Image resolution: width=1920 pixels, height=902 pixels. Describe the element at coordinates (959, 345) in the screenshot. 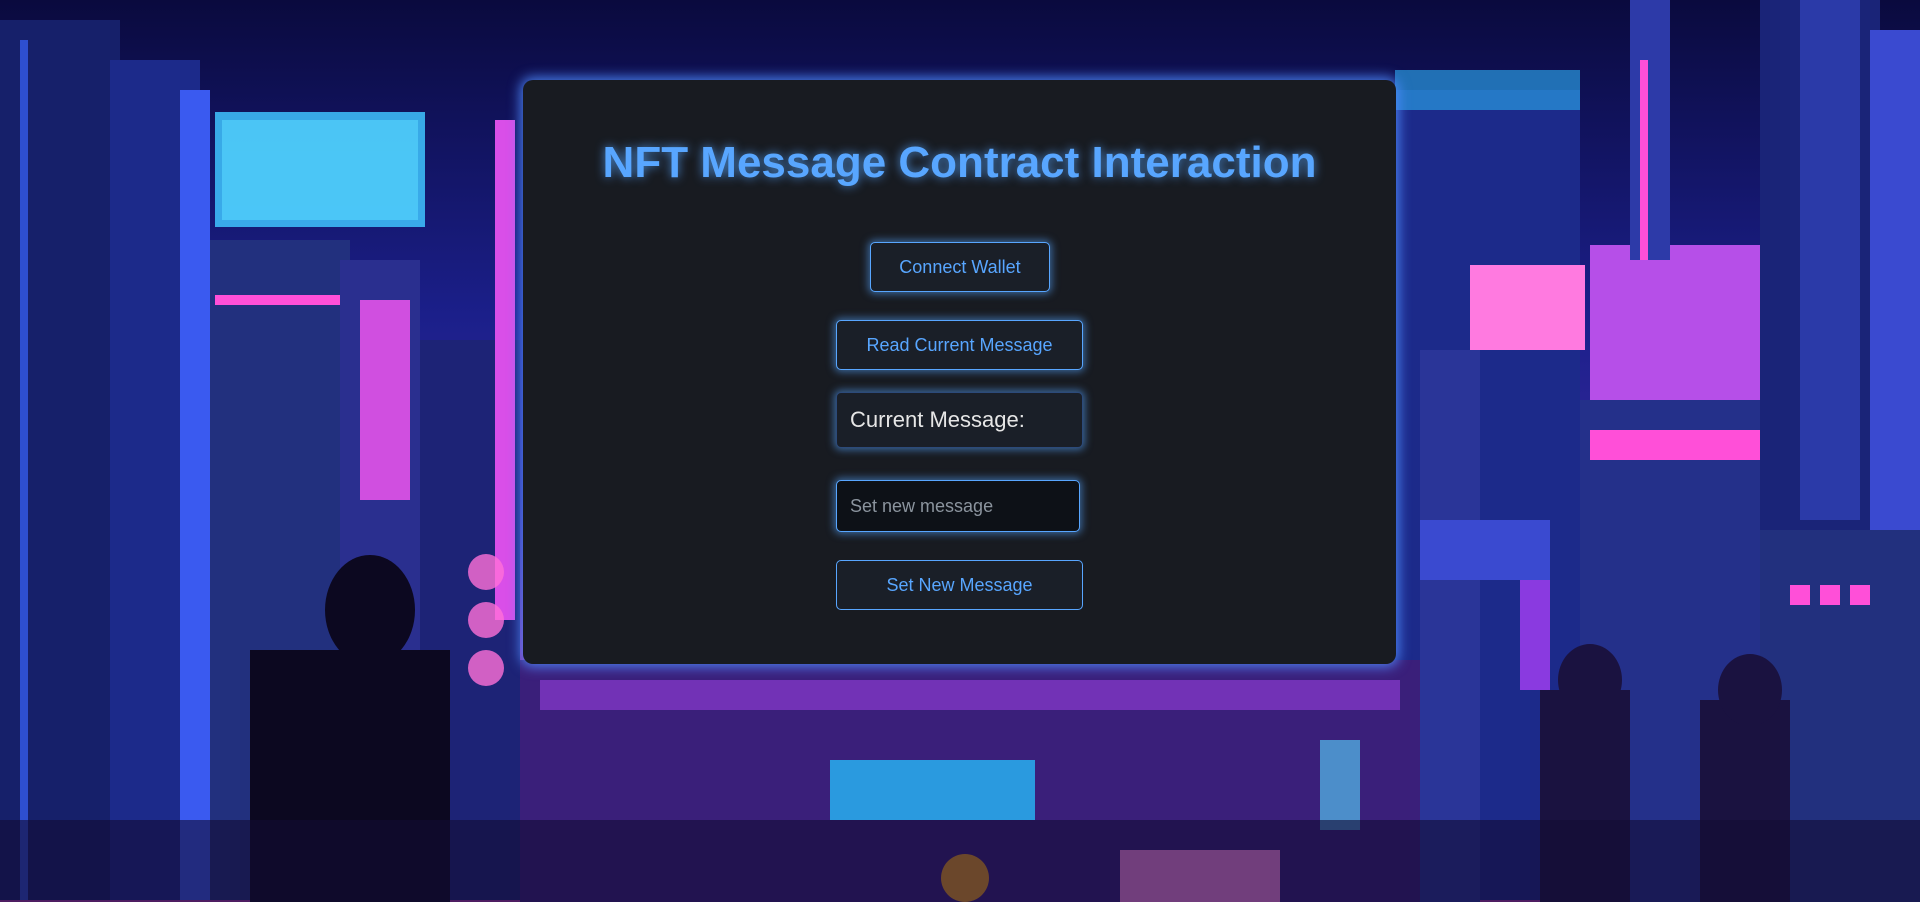

I see `read-current-message-button: Read Current Message` at that location.